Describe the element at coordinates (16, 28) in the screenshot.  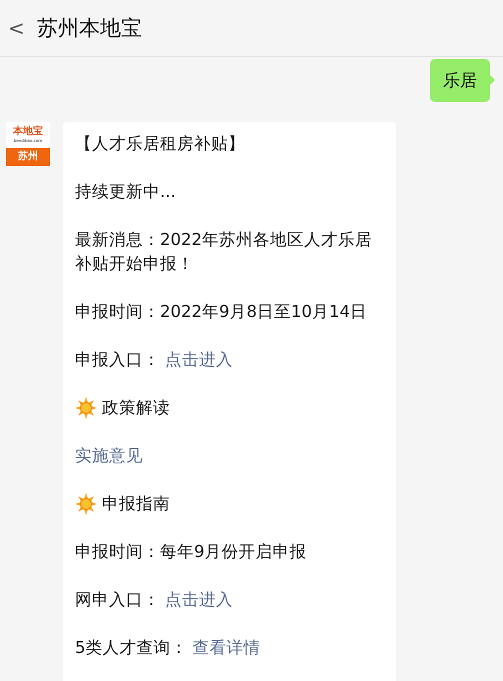
I see `back-button: <` at that location.